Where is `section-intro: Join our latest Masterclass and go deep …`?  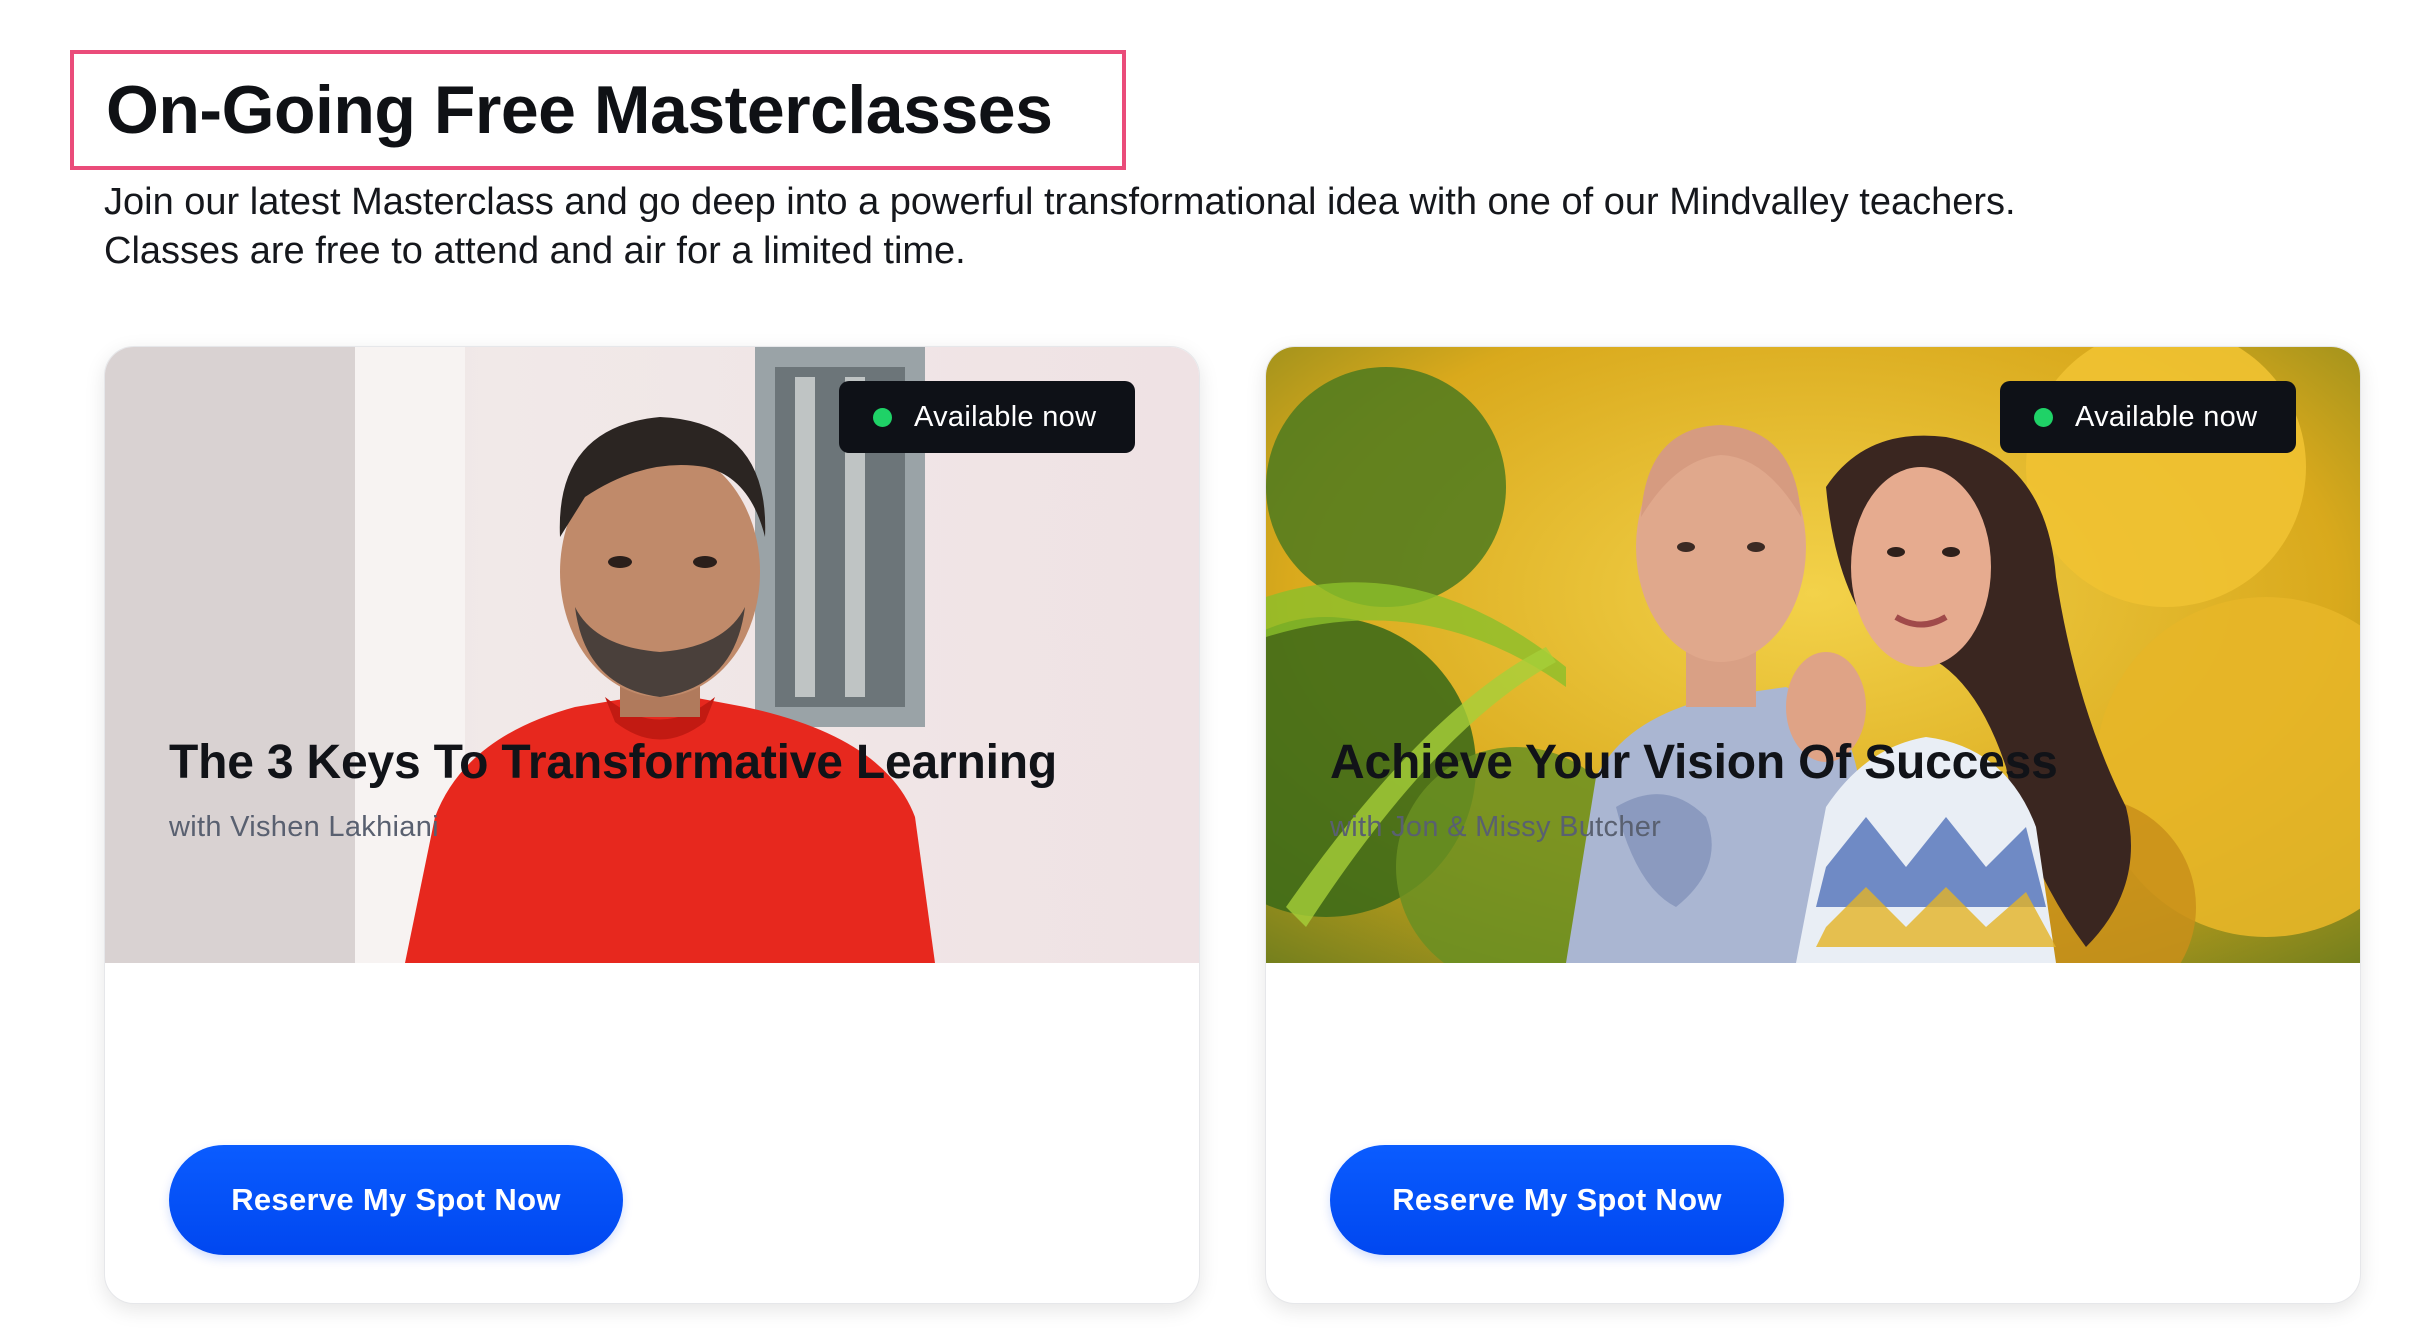
section-intro: Join our latest Masterclass and go deep … is located at coordinates (1229, 227).